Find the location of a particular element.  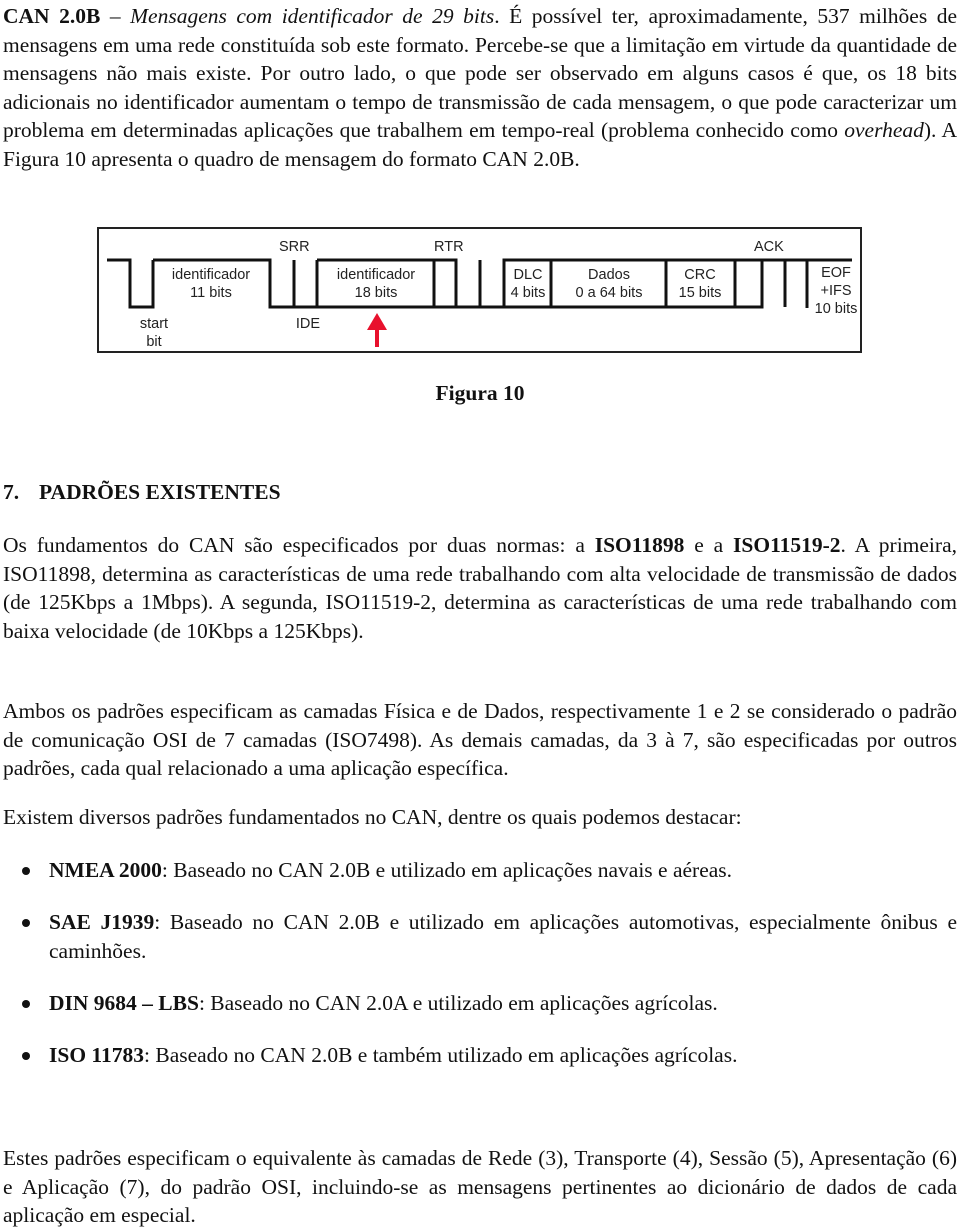

label-rtr: RTR is located at coordinates (449, 247).